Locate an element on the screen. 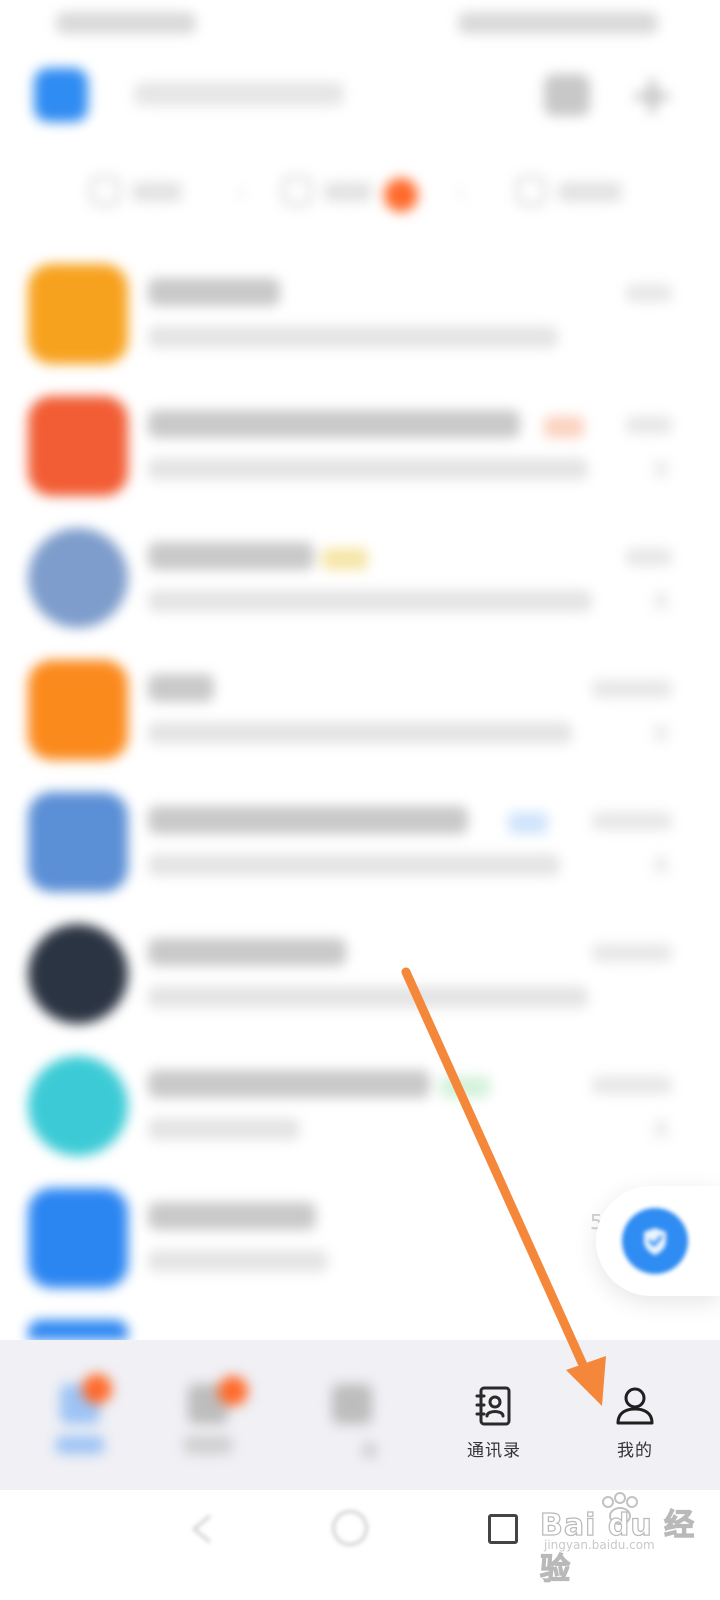  nav-label: 通讯录 is located at coordinates (494, 1451).